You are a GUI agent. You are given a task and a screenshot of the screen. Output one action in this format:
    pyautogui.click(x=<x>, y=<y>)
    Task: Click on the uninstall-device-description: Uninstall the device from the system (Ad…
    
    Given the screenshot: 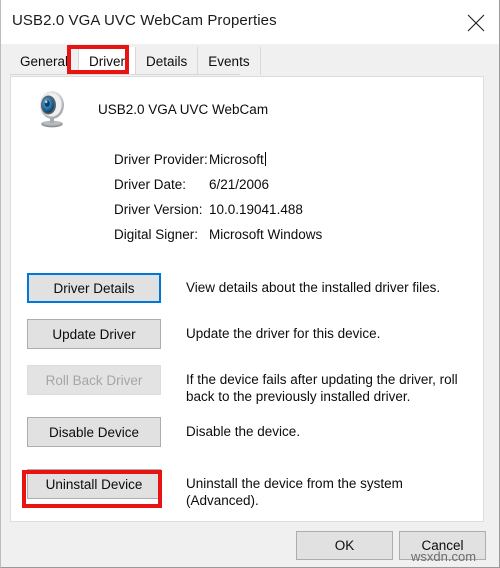 What is the action you would take?
    pyautogui.click(x=294, y=492)
    